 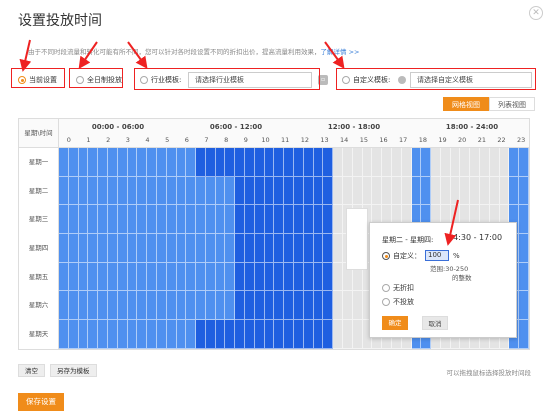 I want to click on save-settings-button: 保存设置, so click(x=41, y=402).